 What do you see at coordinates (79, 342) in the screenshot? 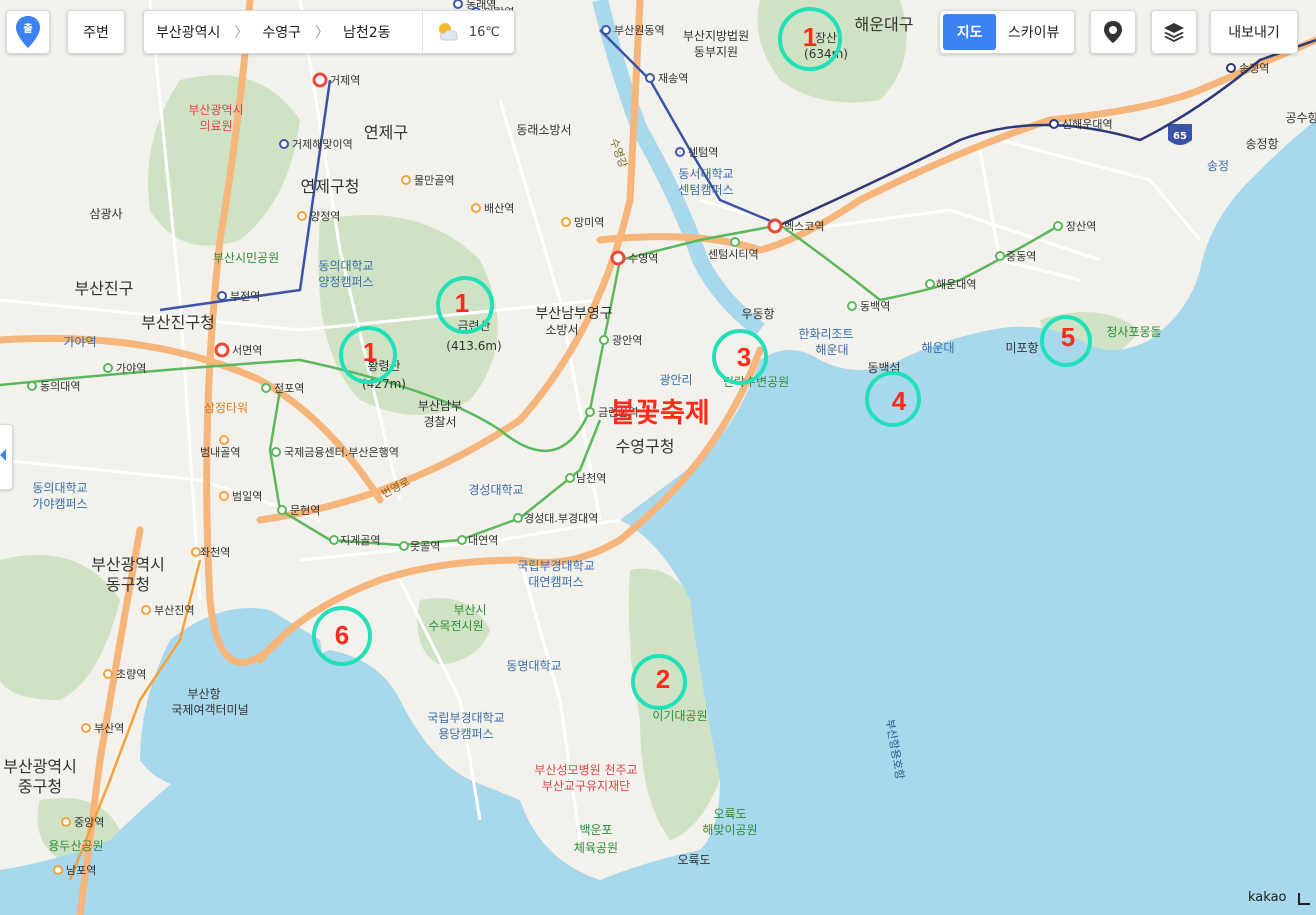
I see `poi-label: 가야역` at bounding box center [79, 342].